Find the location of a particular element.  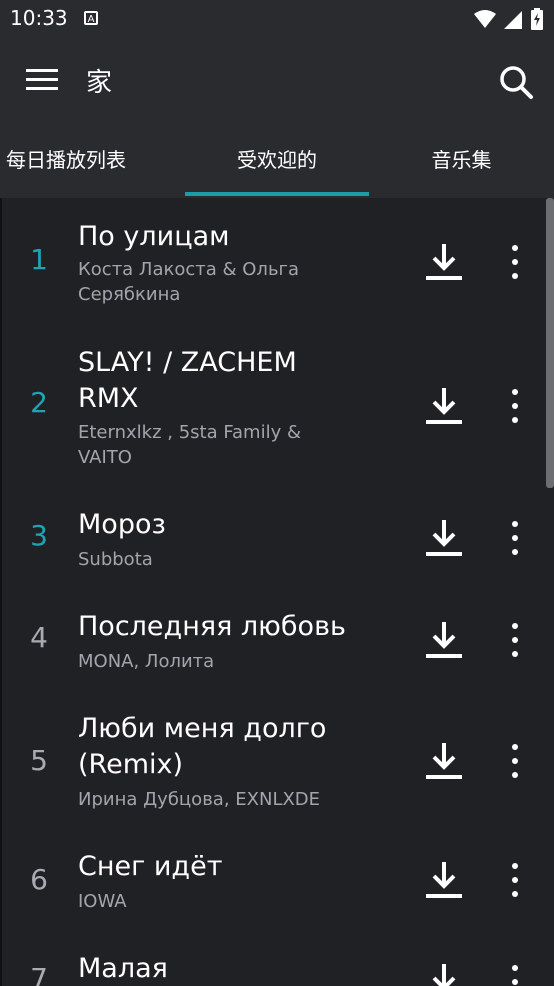

song-title: Малая is located at coordinates (123, 968).